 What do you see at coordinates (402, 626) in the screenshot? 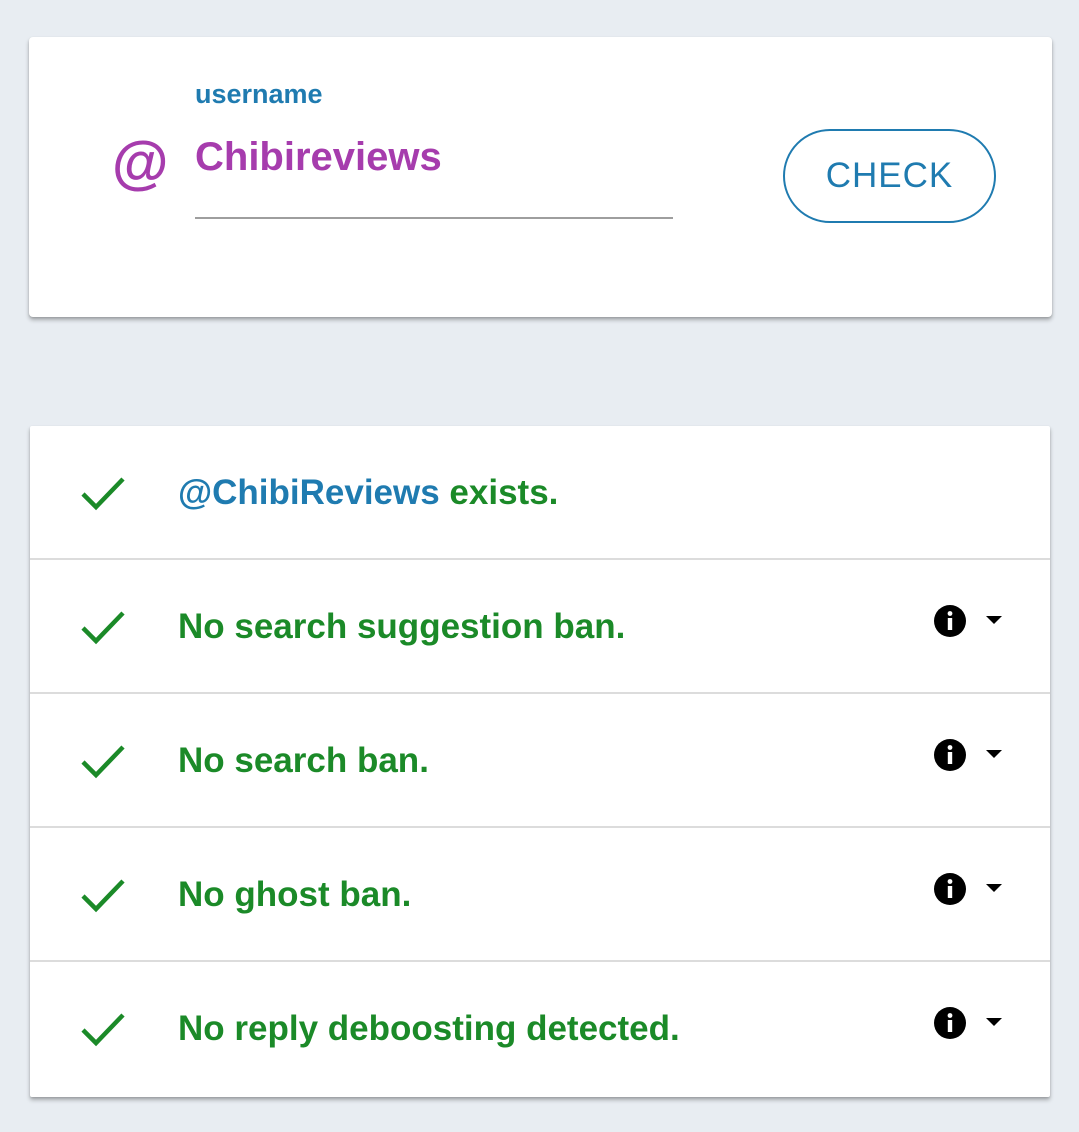
I see `result-text: No search suggestion ban.` at bounding box center [402, 626].